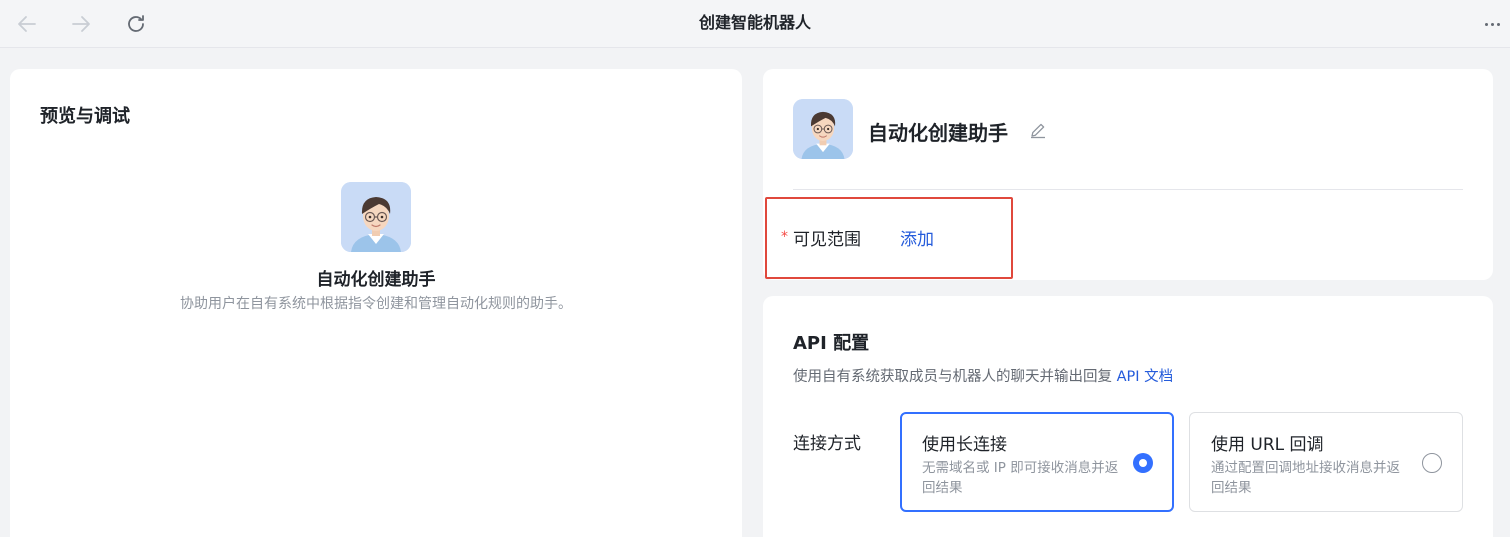 The image size is (1510, 537). Describe the element at coordinates (952, 377) in the screenshot. I see `api-description-text: 使用自有系统获取成员与机器人的聊天并输出回复` at that location.